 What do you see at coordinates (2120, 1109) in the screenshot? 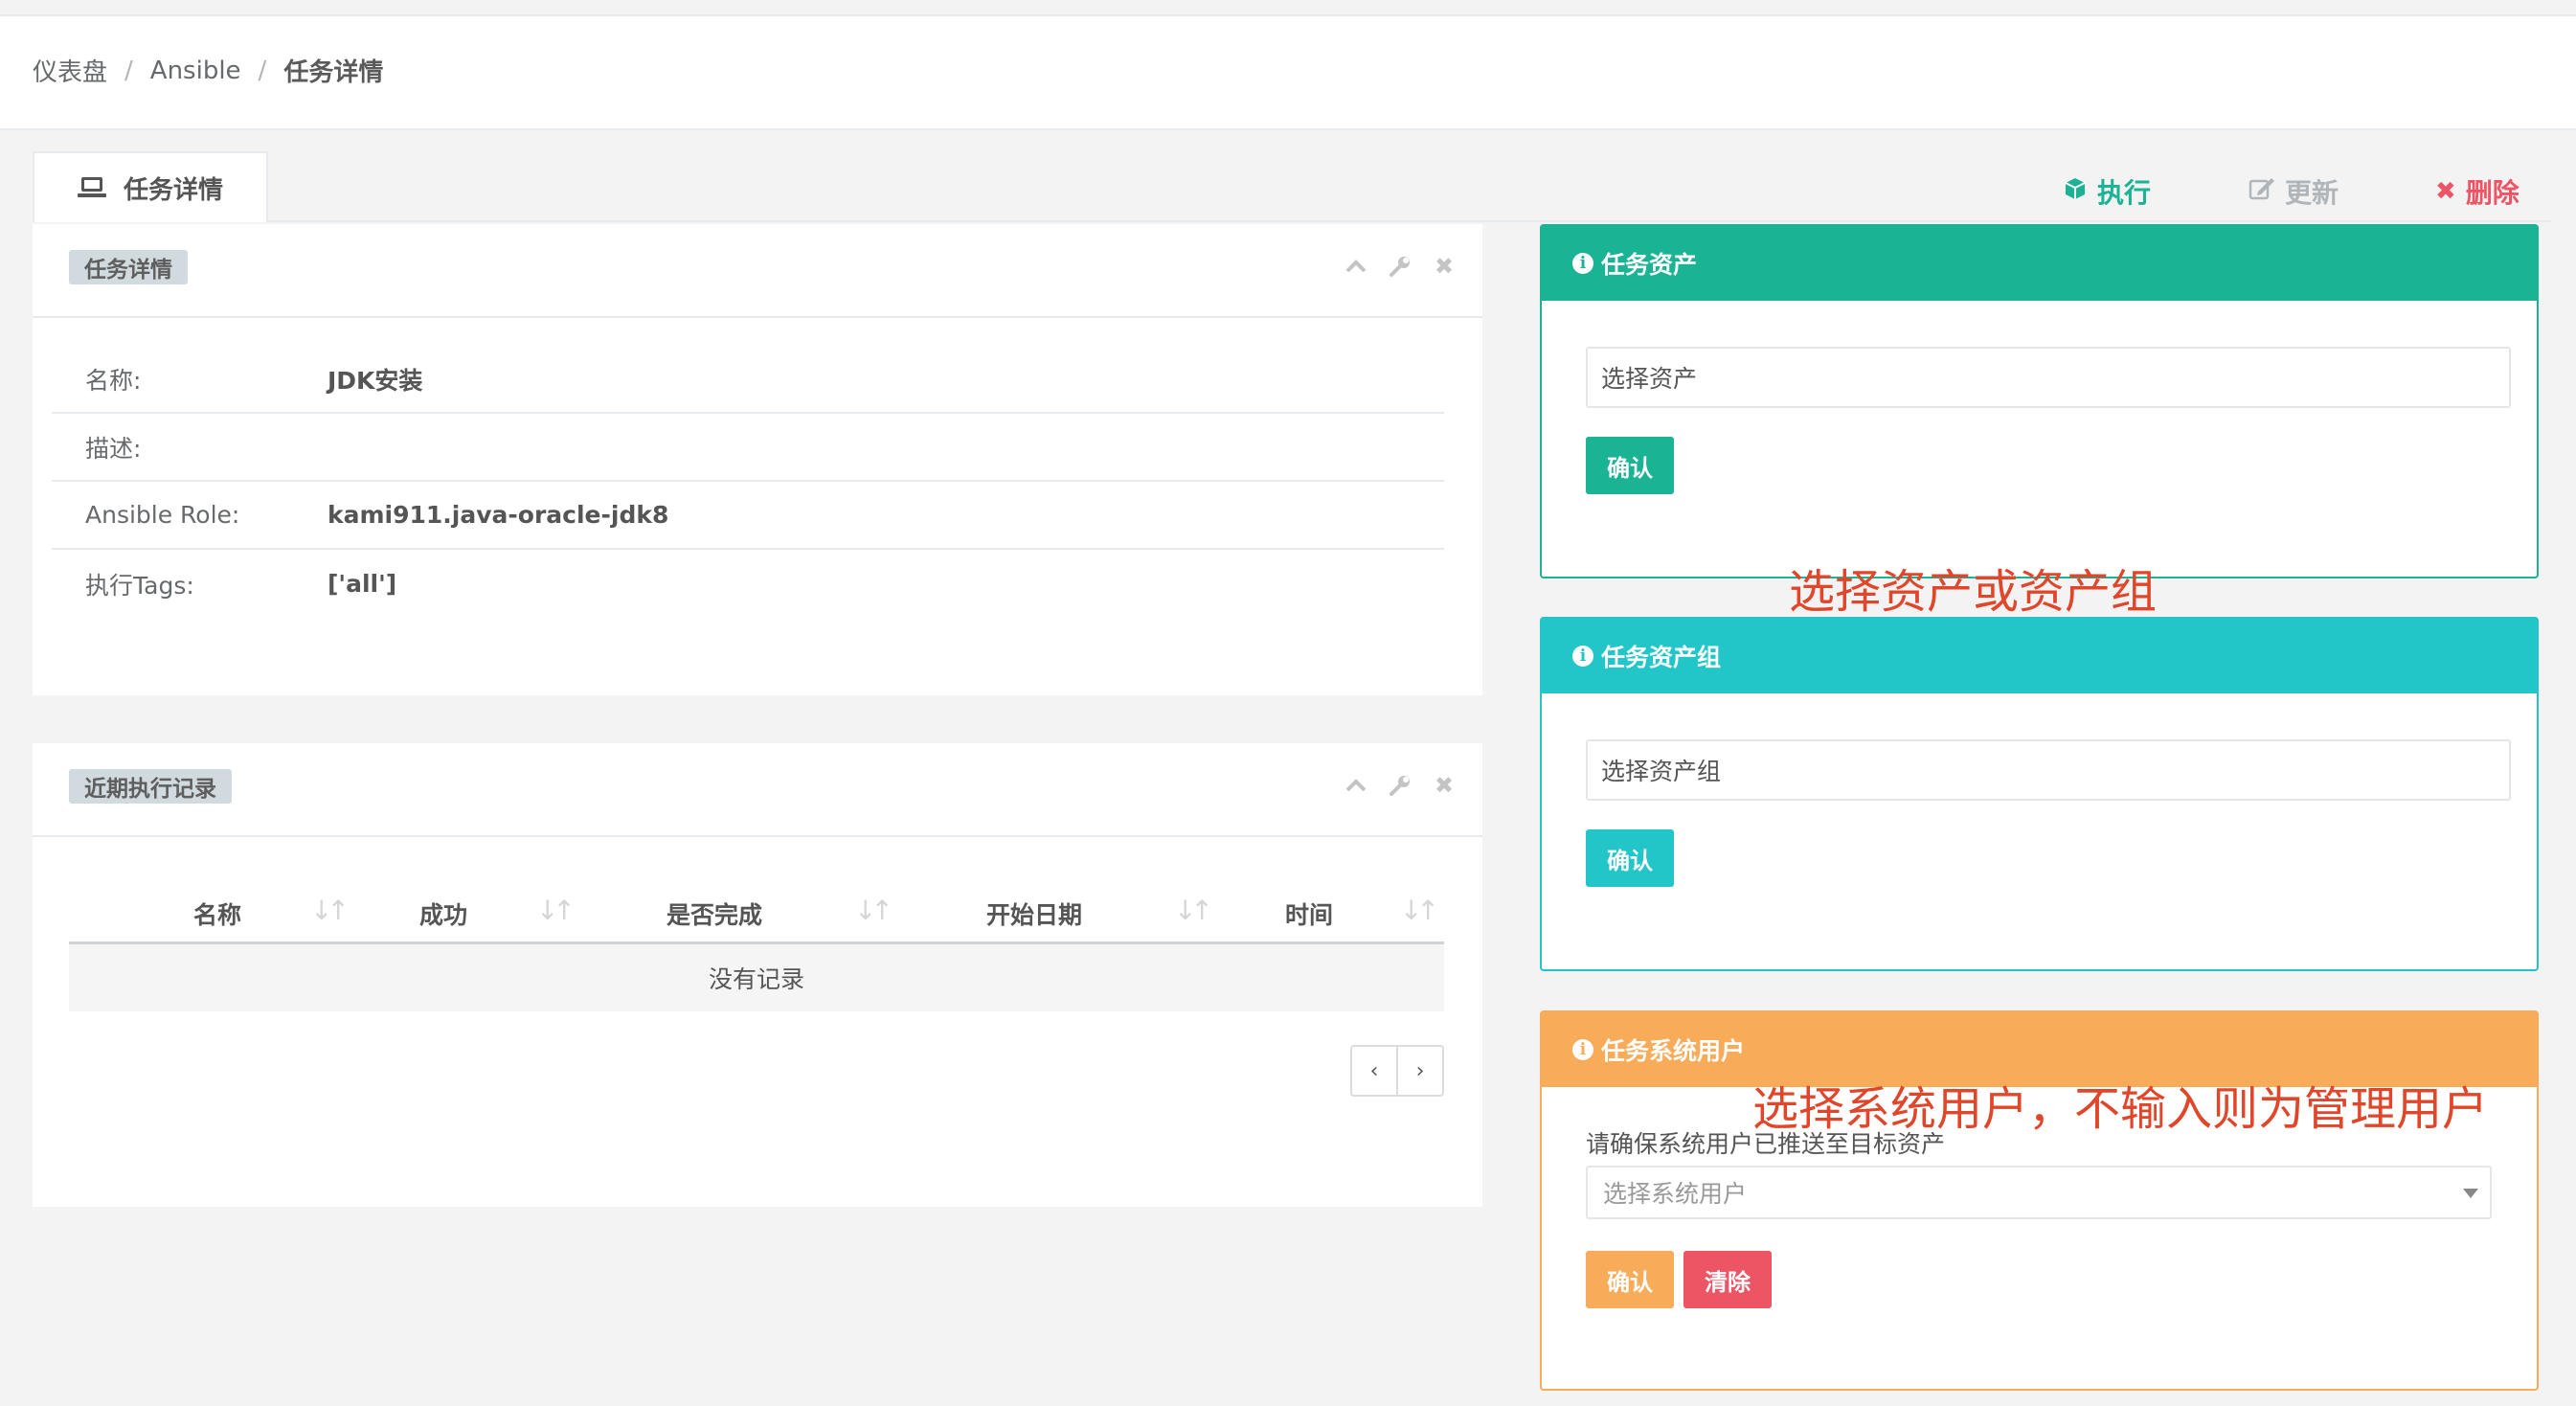
I see `annotation-system-user: 选择系统用户，不输入则为管理用户` at bounding box center [2120, 1109].